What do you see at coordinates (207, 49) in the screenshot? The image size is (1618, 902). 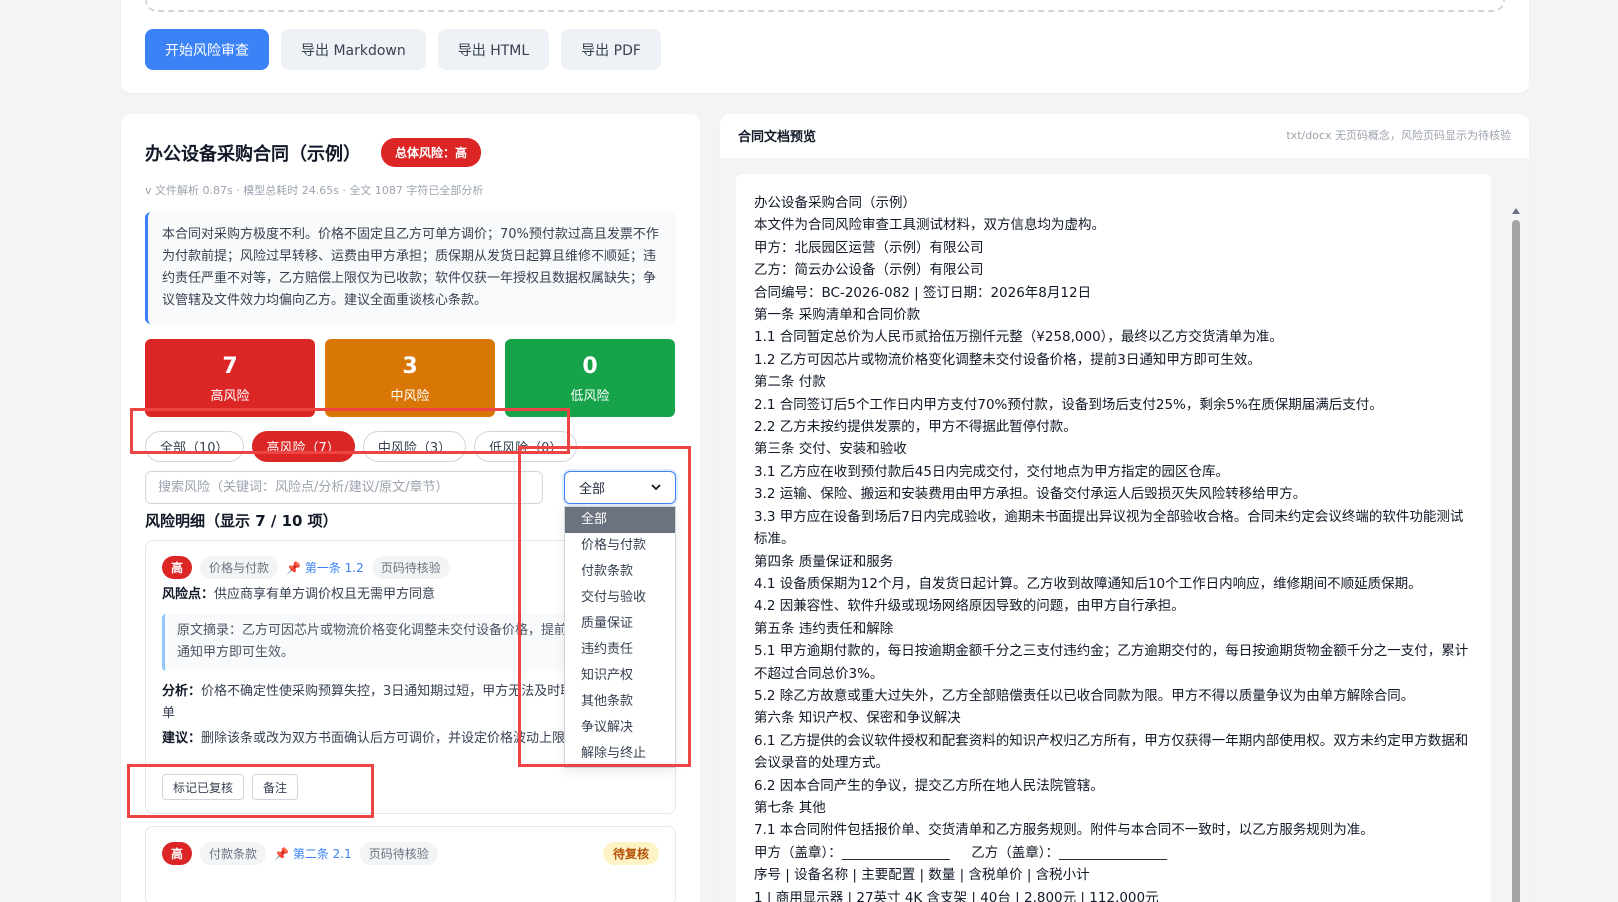 I see `start-review-button: 开始风险审查` at bounding box center [207, 49].